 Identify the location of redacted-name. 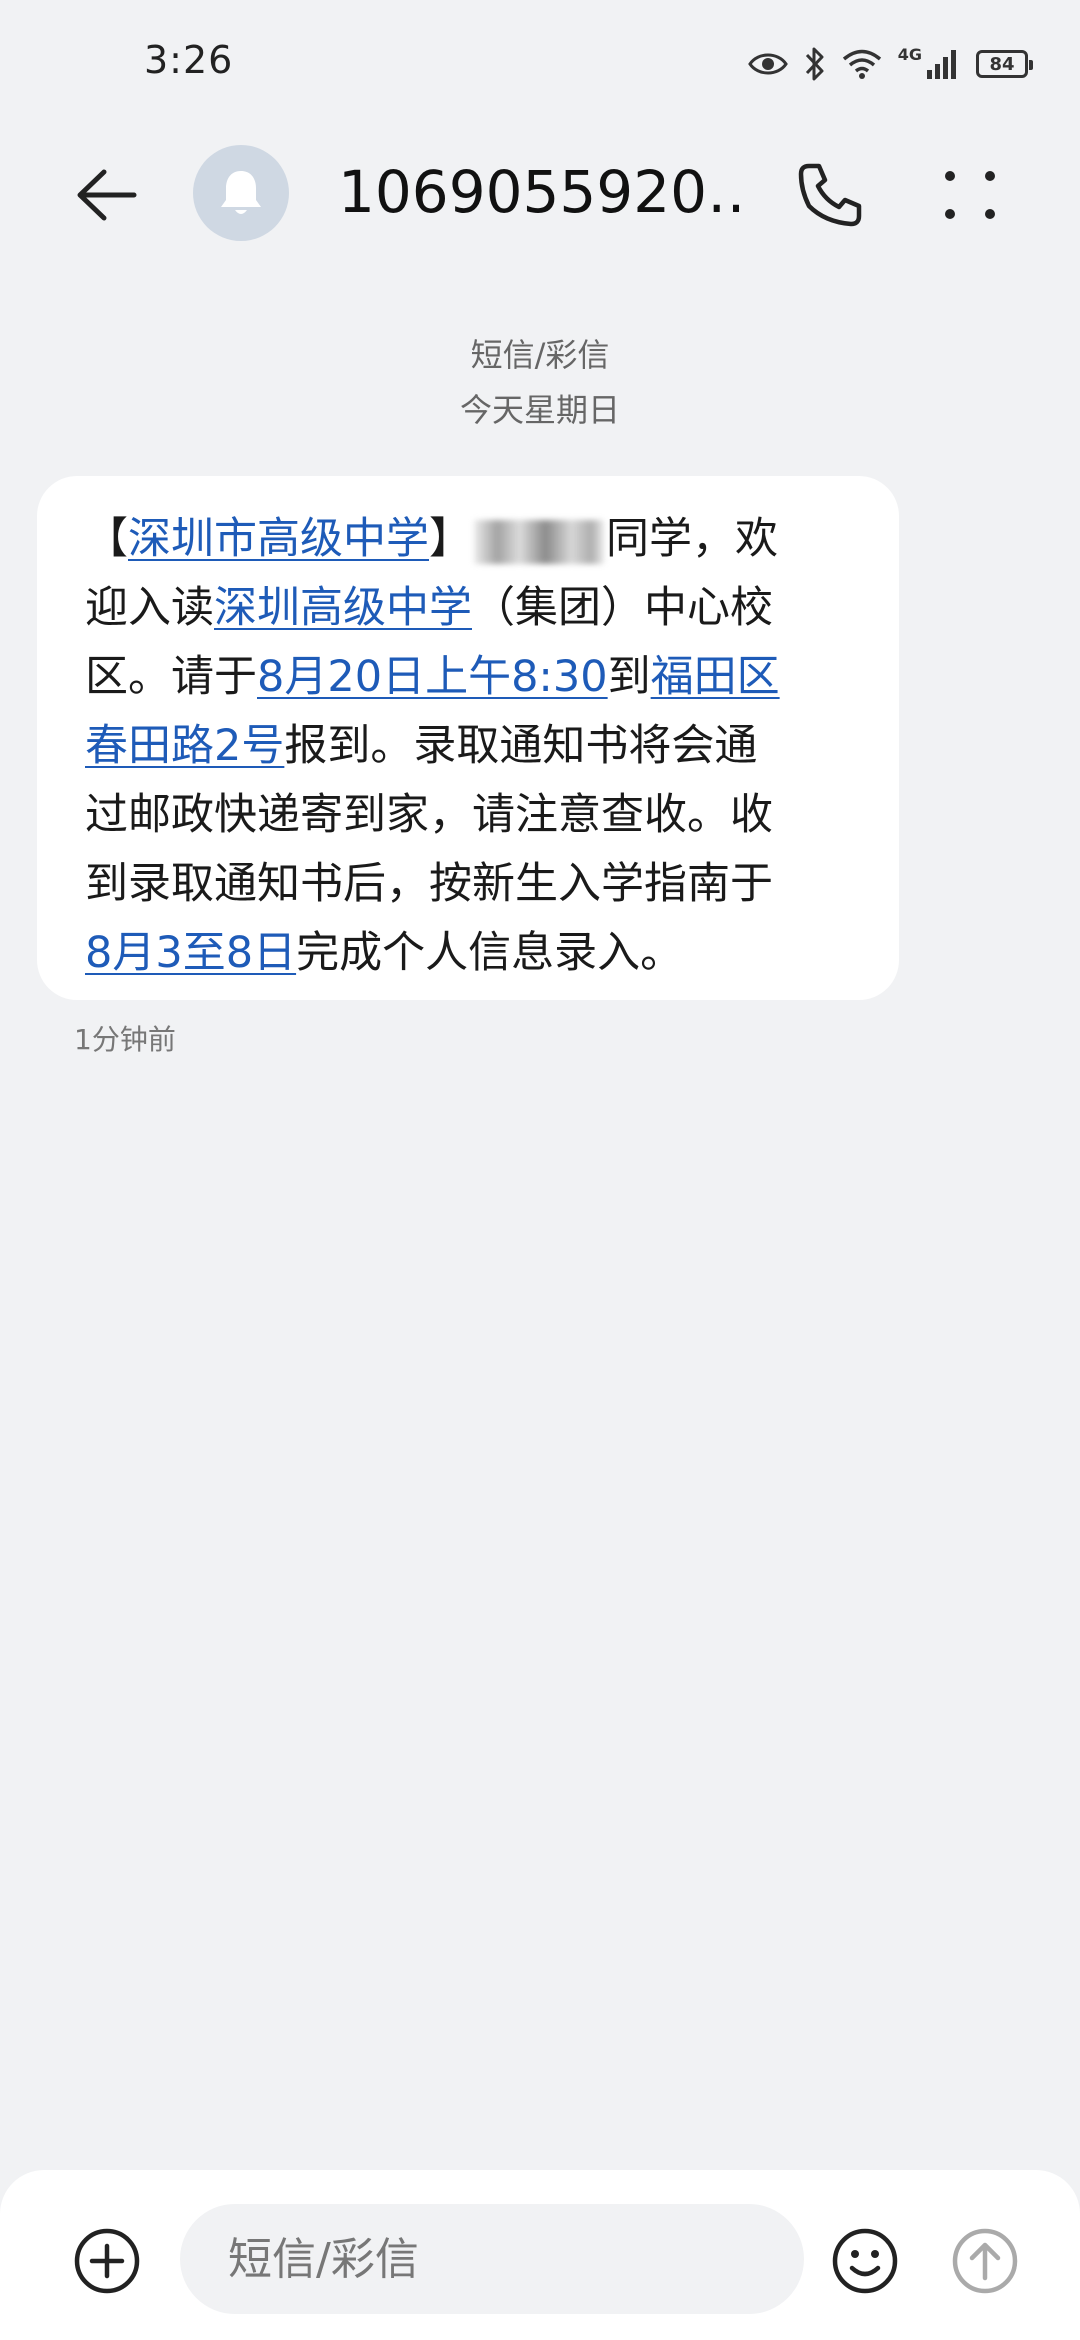
(539, 541).